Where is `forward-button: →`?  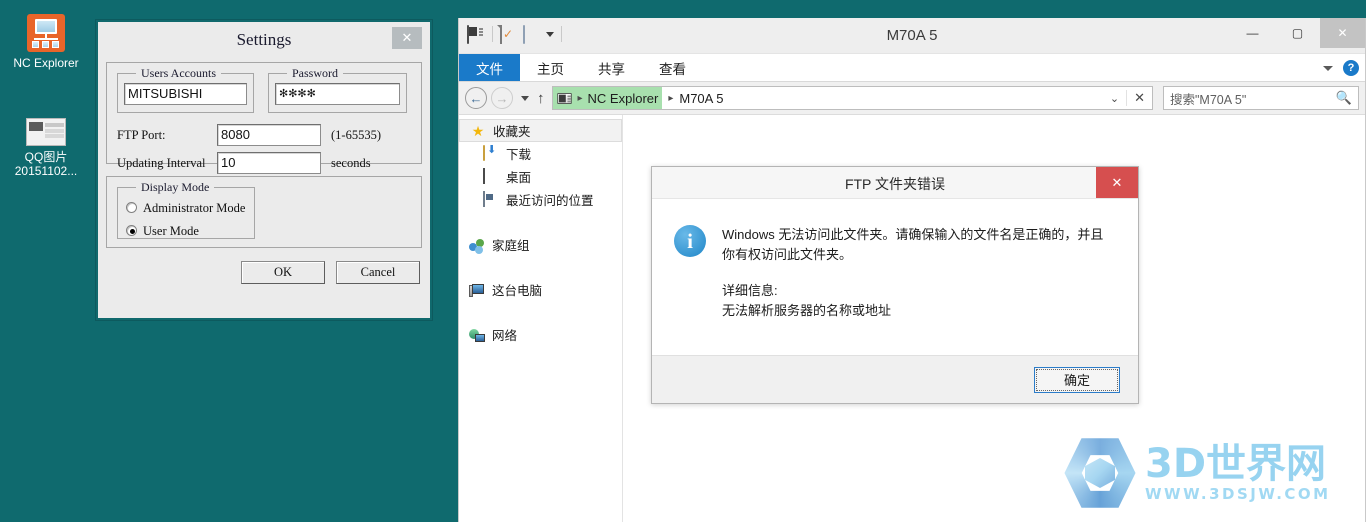
forward-button: → is located at coordinates (502, 98).